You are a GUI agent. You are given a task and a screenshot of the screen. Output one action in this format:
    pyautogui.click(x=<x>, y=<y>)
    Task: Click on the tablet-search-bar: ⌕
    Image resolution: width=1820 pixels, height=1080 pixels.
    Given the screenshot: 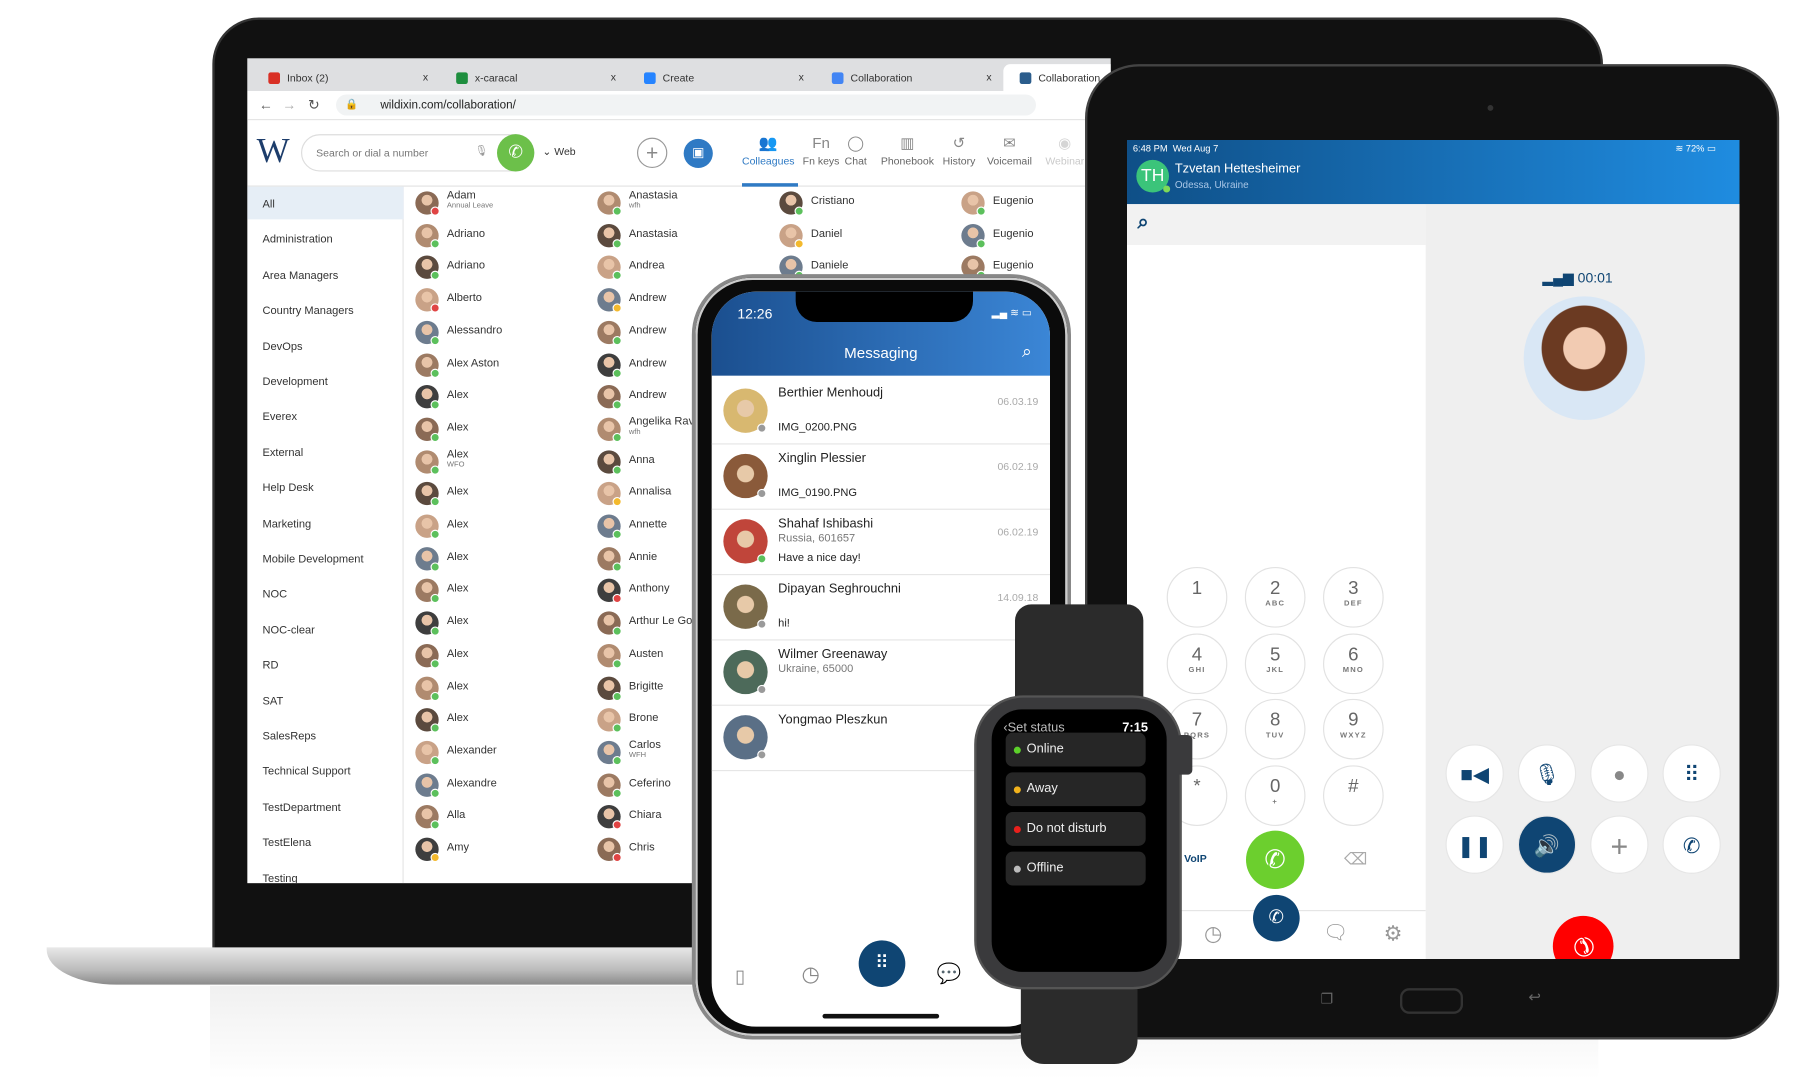 What is the action you would take?
    pyautogui.click(x=1276, y=225)
    